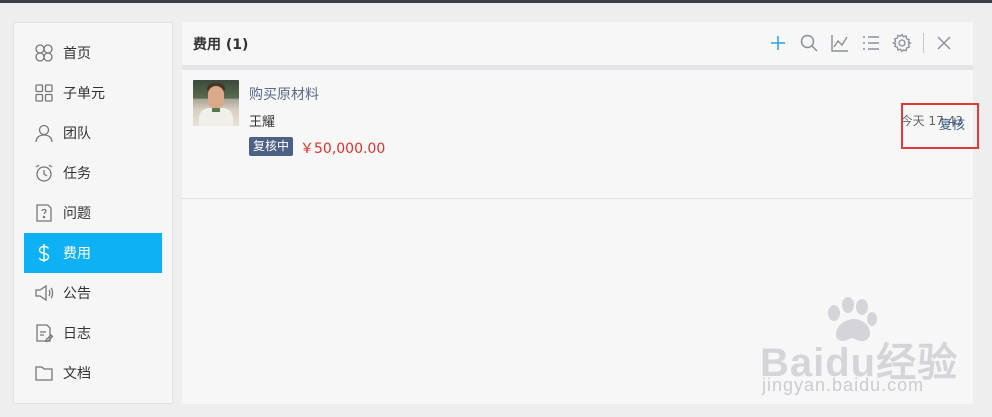  Describe the element at coordinates (93, 173) in the screenshot. I see `sidebar-item-tasks: 任务` at that location.